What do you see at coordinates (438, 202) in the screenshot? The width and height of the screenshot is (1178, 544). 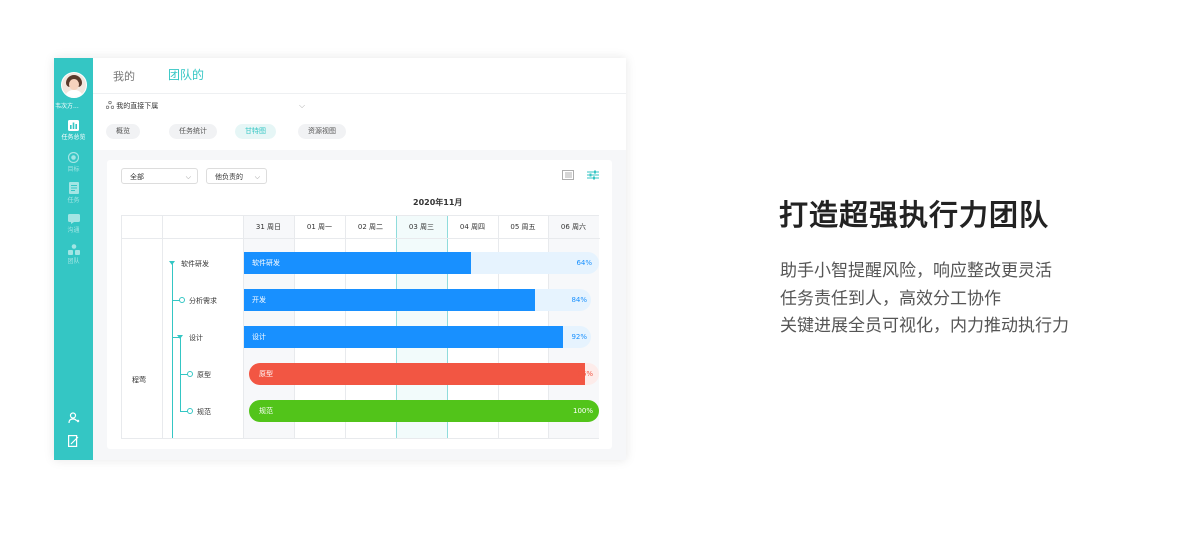 I see `gantt-month: 2020年11月` at bounding box center [438, 202].